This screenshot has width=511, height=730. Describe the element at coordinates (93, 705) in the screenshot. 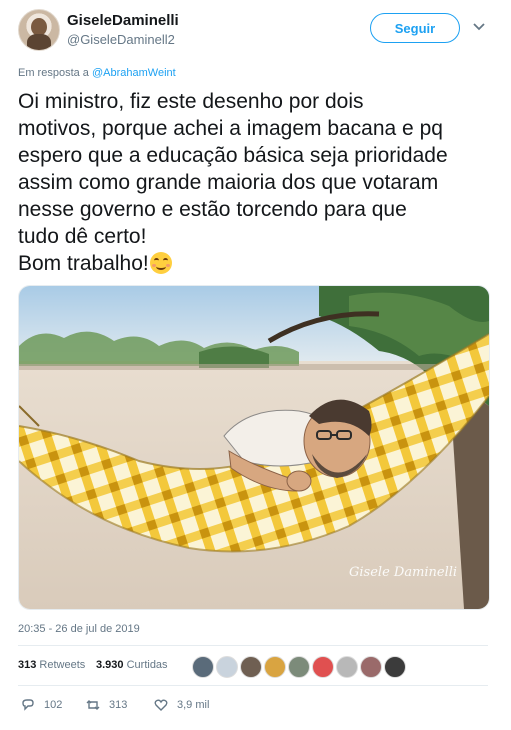

I see `retweet-icon` at that location.